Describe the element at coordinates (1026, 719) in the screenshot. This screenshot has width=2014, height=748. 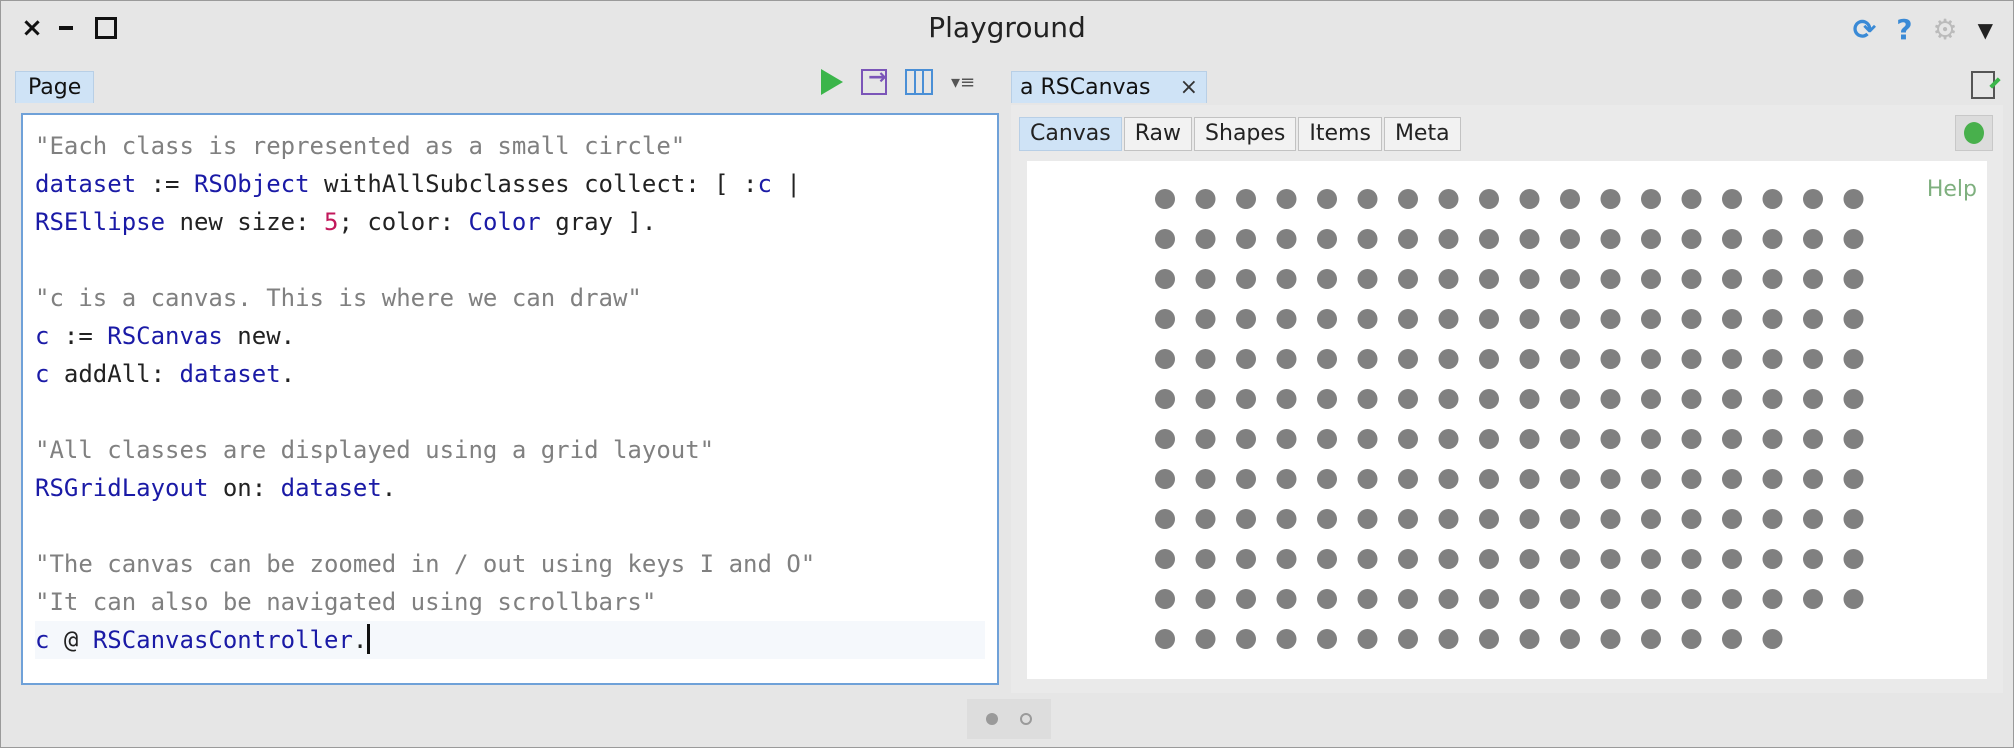
I see `pager-dot` at that location.